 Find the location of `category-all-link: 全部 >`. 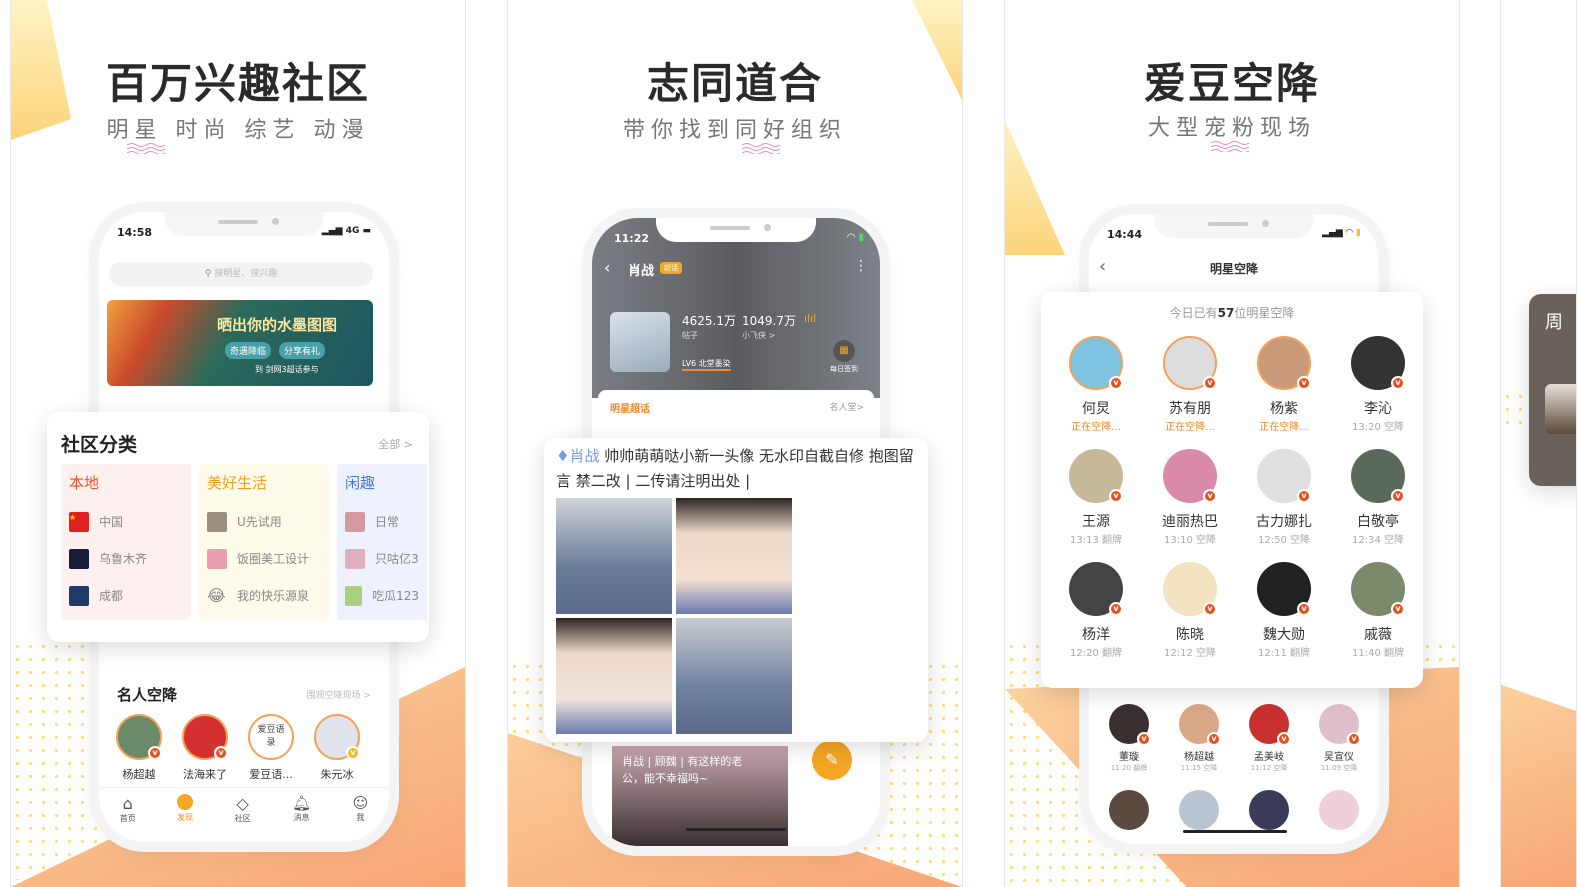

category-all-link: 全部 > is located at coordinates (395, 444).